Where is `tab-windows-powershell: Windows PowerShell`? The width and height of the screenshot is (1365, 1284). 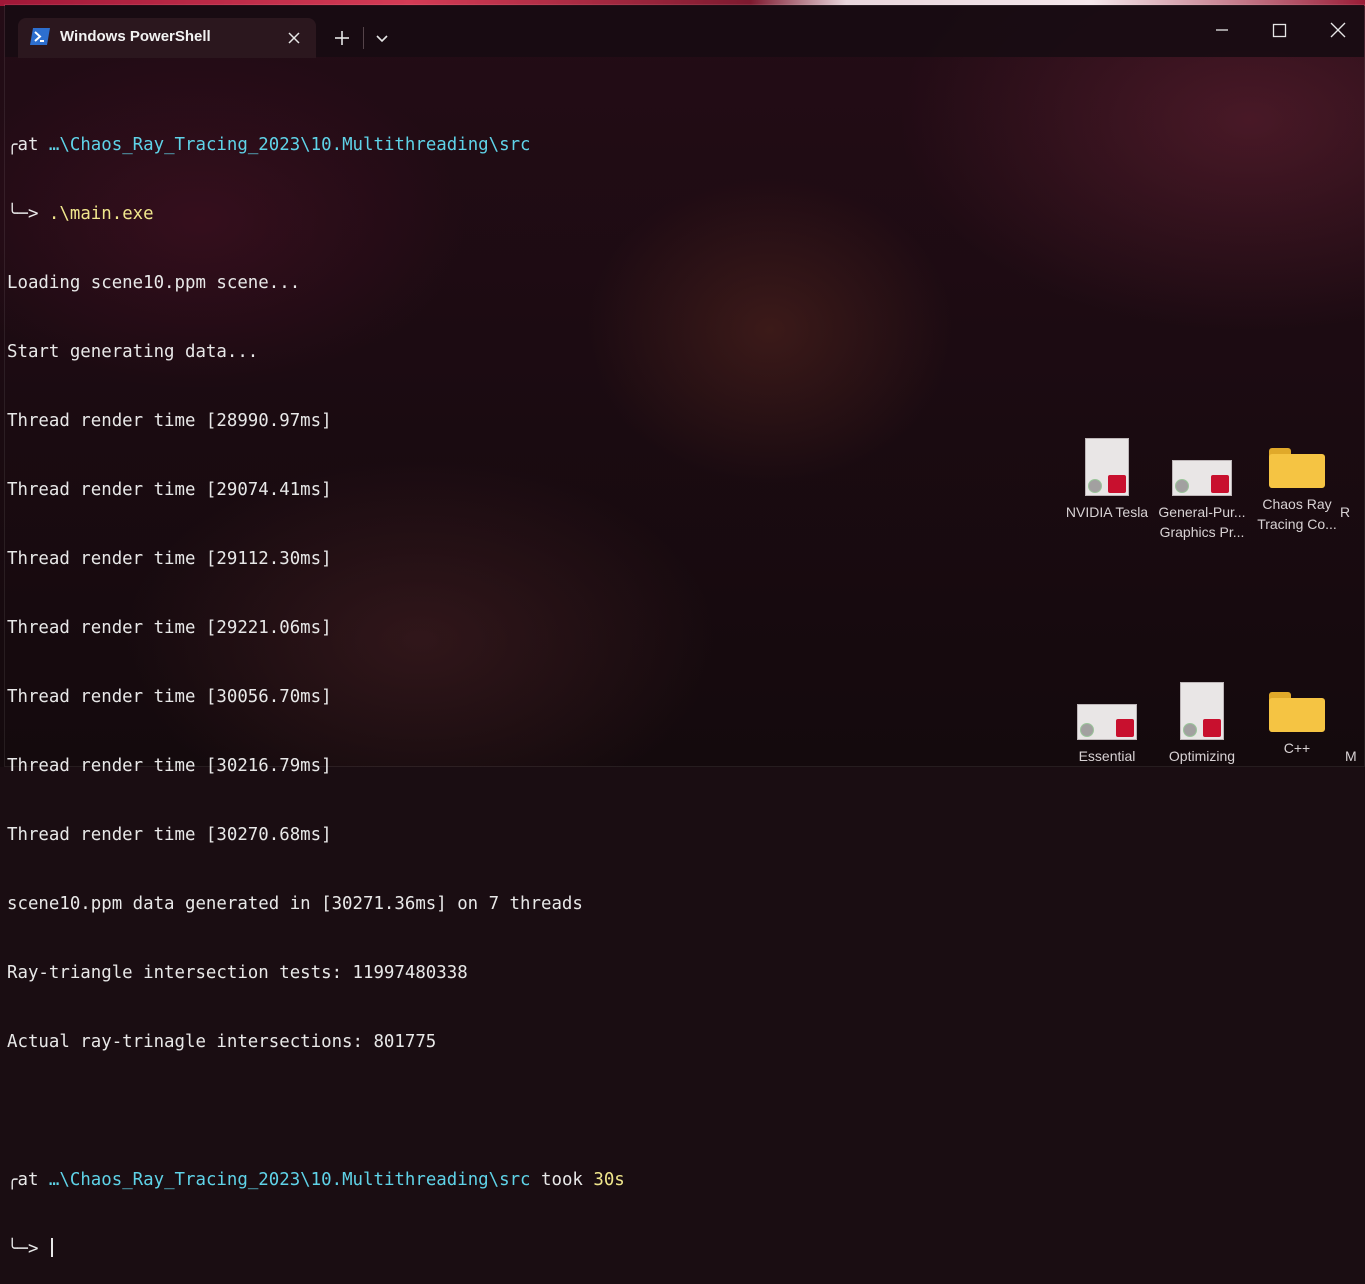 tab-windows-powershell: Windows PowerShell is located at coordinates (167, 38).